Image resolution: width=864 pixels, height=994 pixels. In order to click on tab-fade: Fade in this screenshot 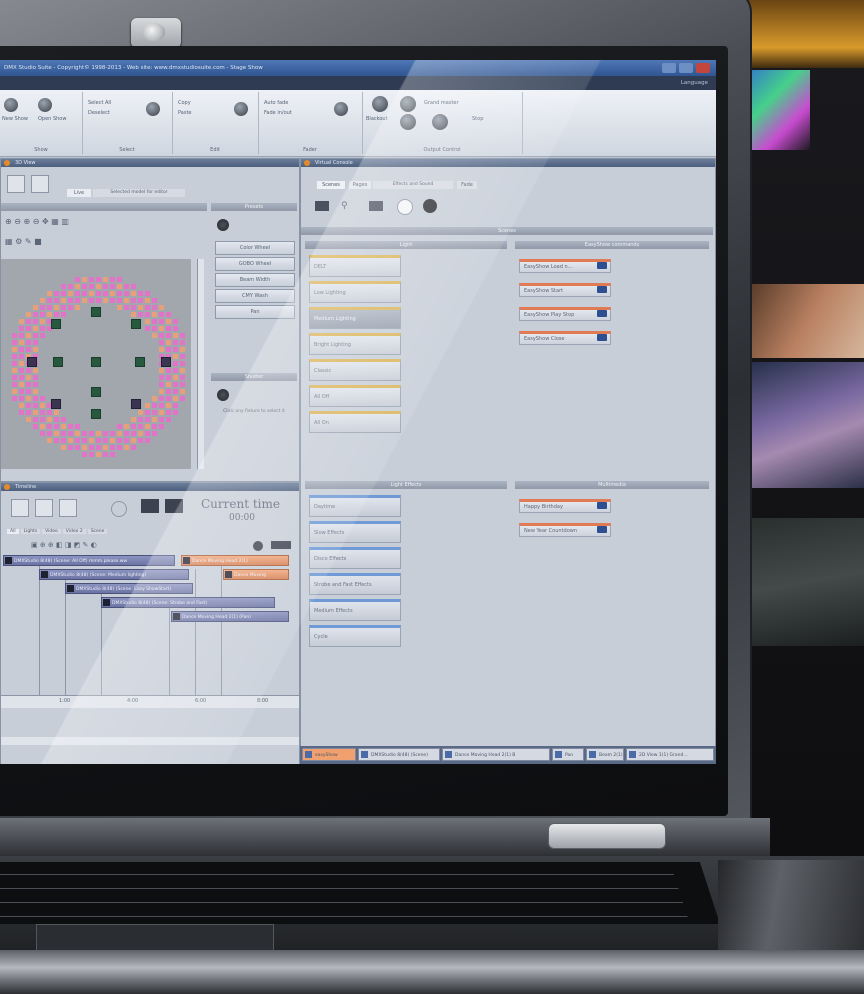, I will do `click(467, 185)`.